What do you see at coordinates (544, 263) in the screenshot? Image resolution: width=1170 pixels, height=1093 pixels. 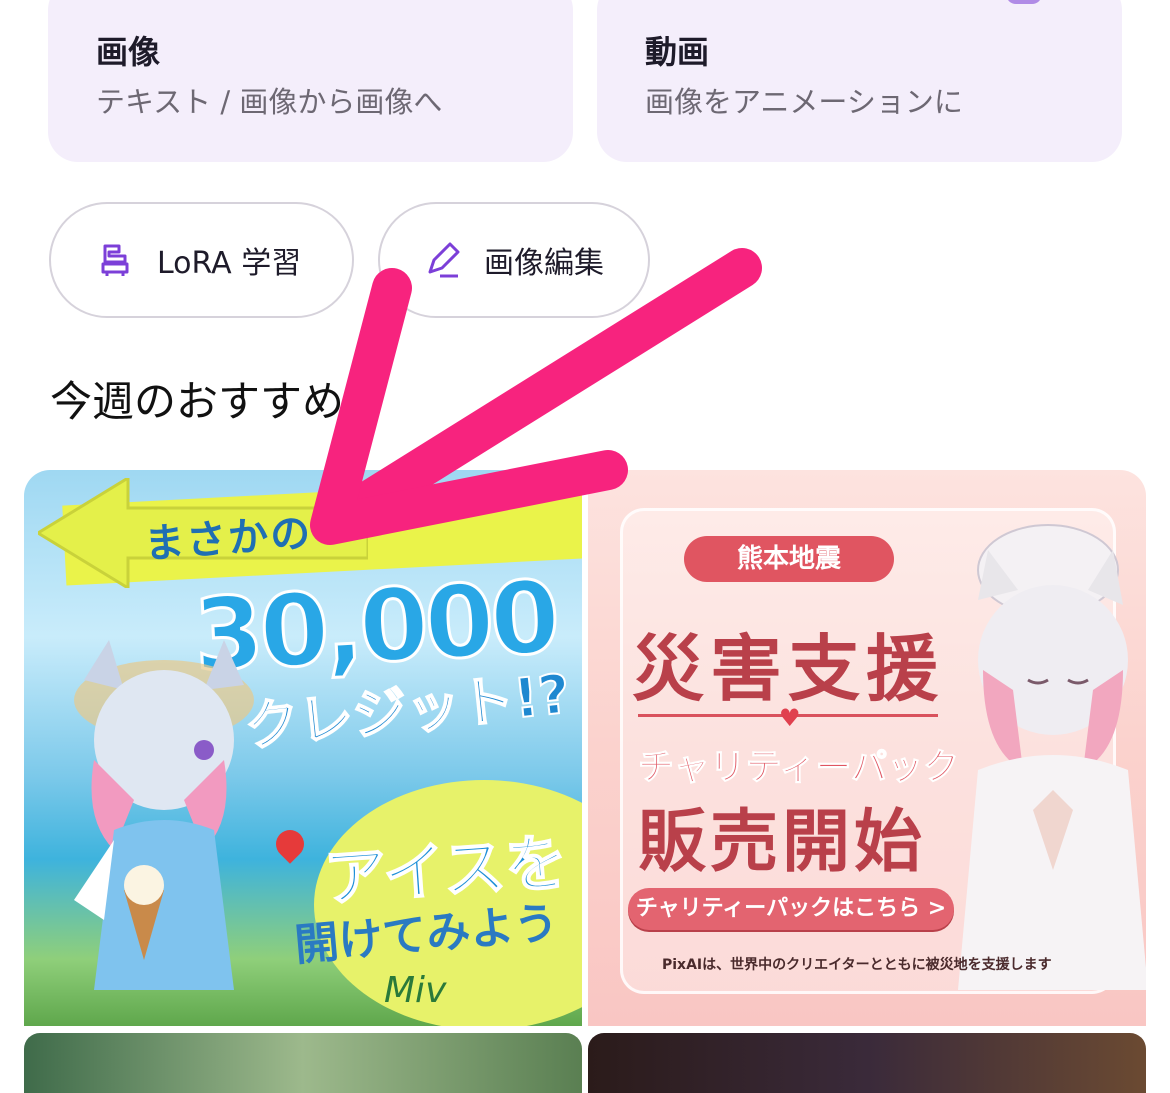 I see `pill-label: 画像編集` at bounding box center [544, 263].